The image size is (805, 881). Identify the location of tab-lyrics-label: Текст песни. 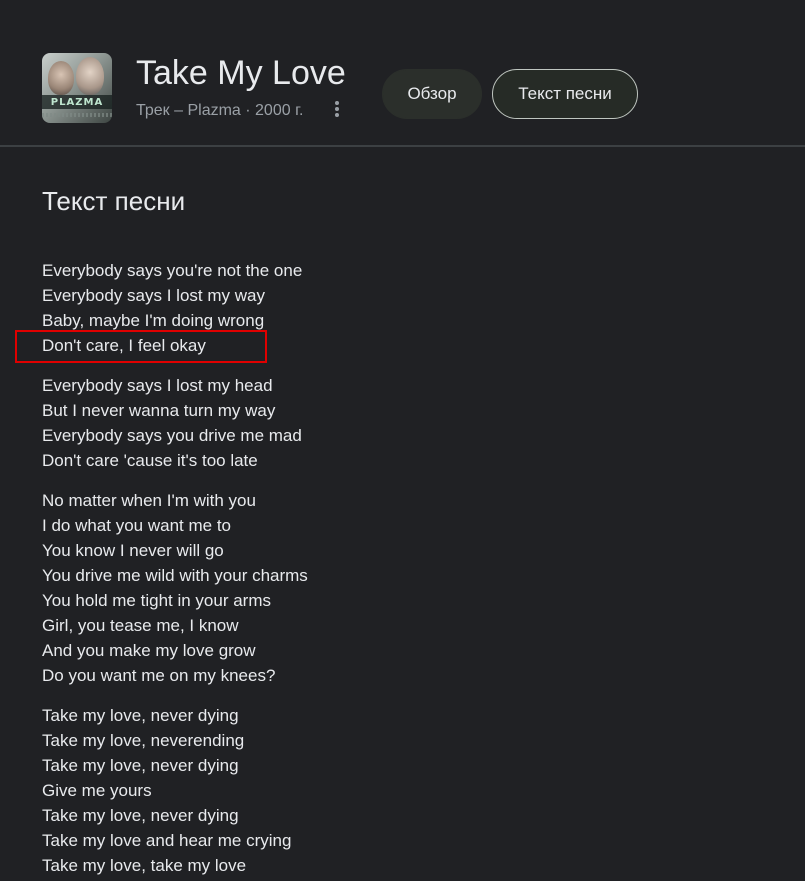
(565, 93).